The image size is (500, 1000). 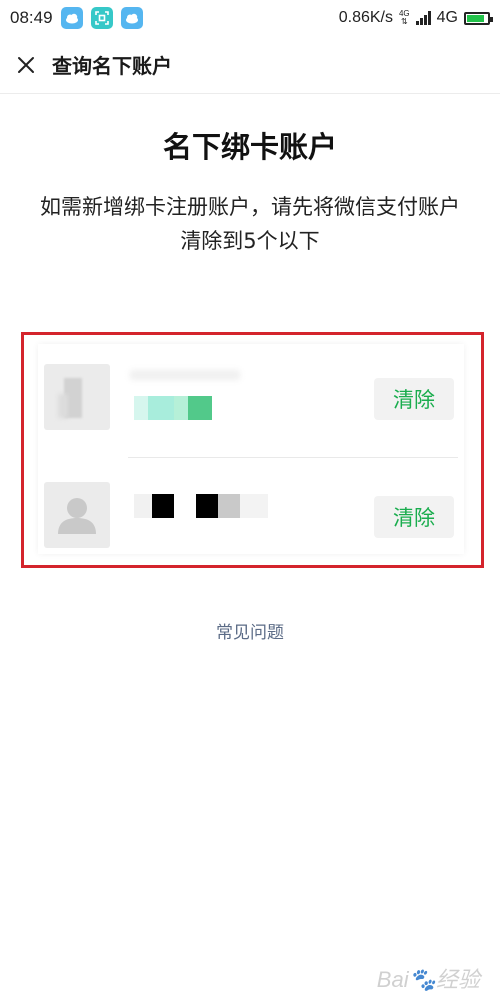 What do you see at coordinates (31, 17) in the screenshot?
I see `status-time: 08:49` at bounding box center [31, 17].